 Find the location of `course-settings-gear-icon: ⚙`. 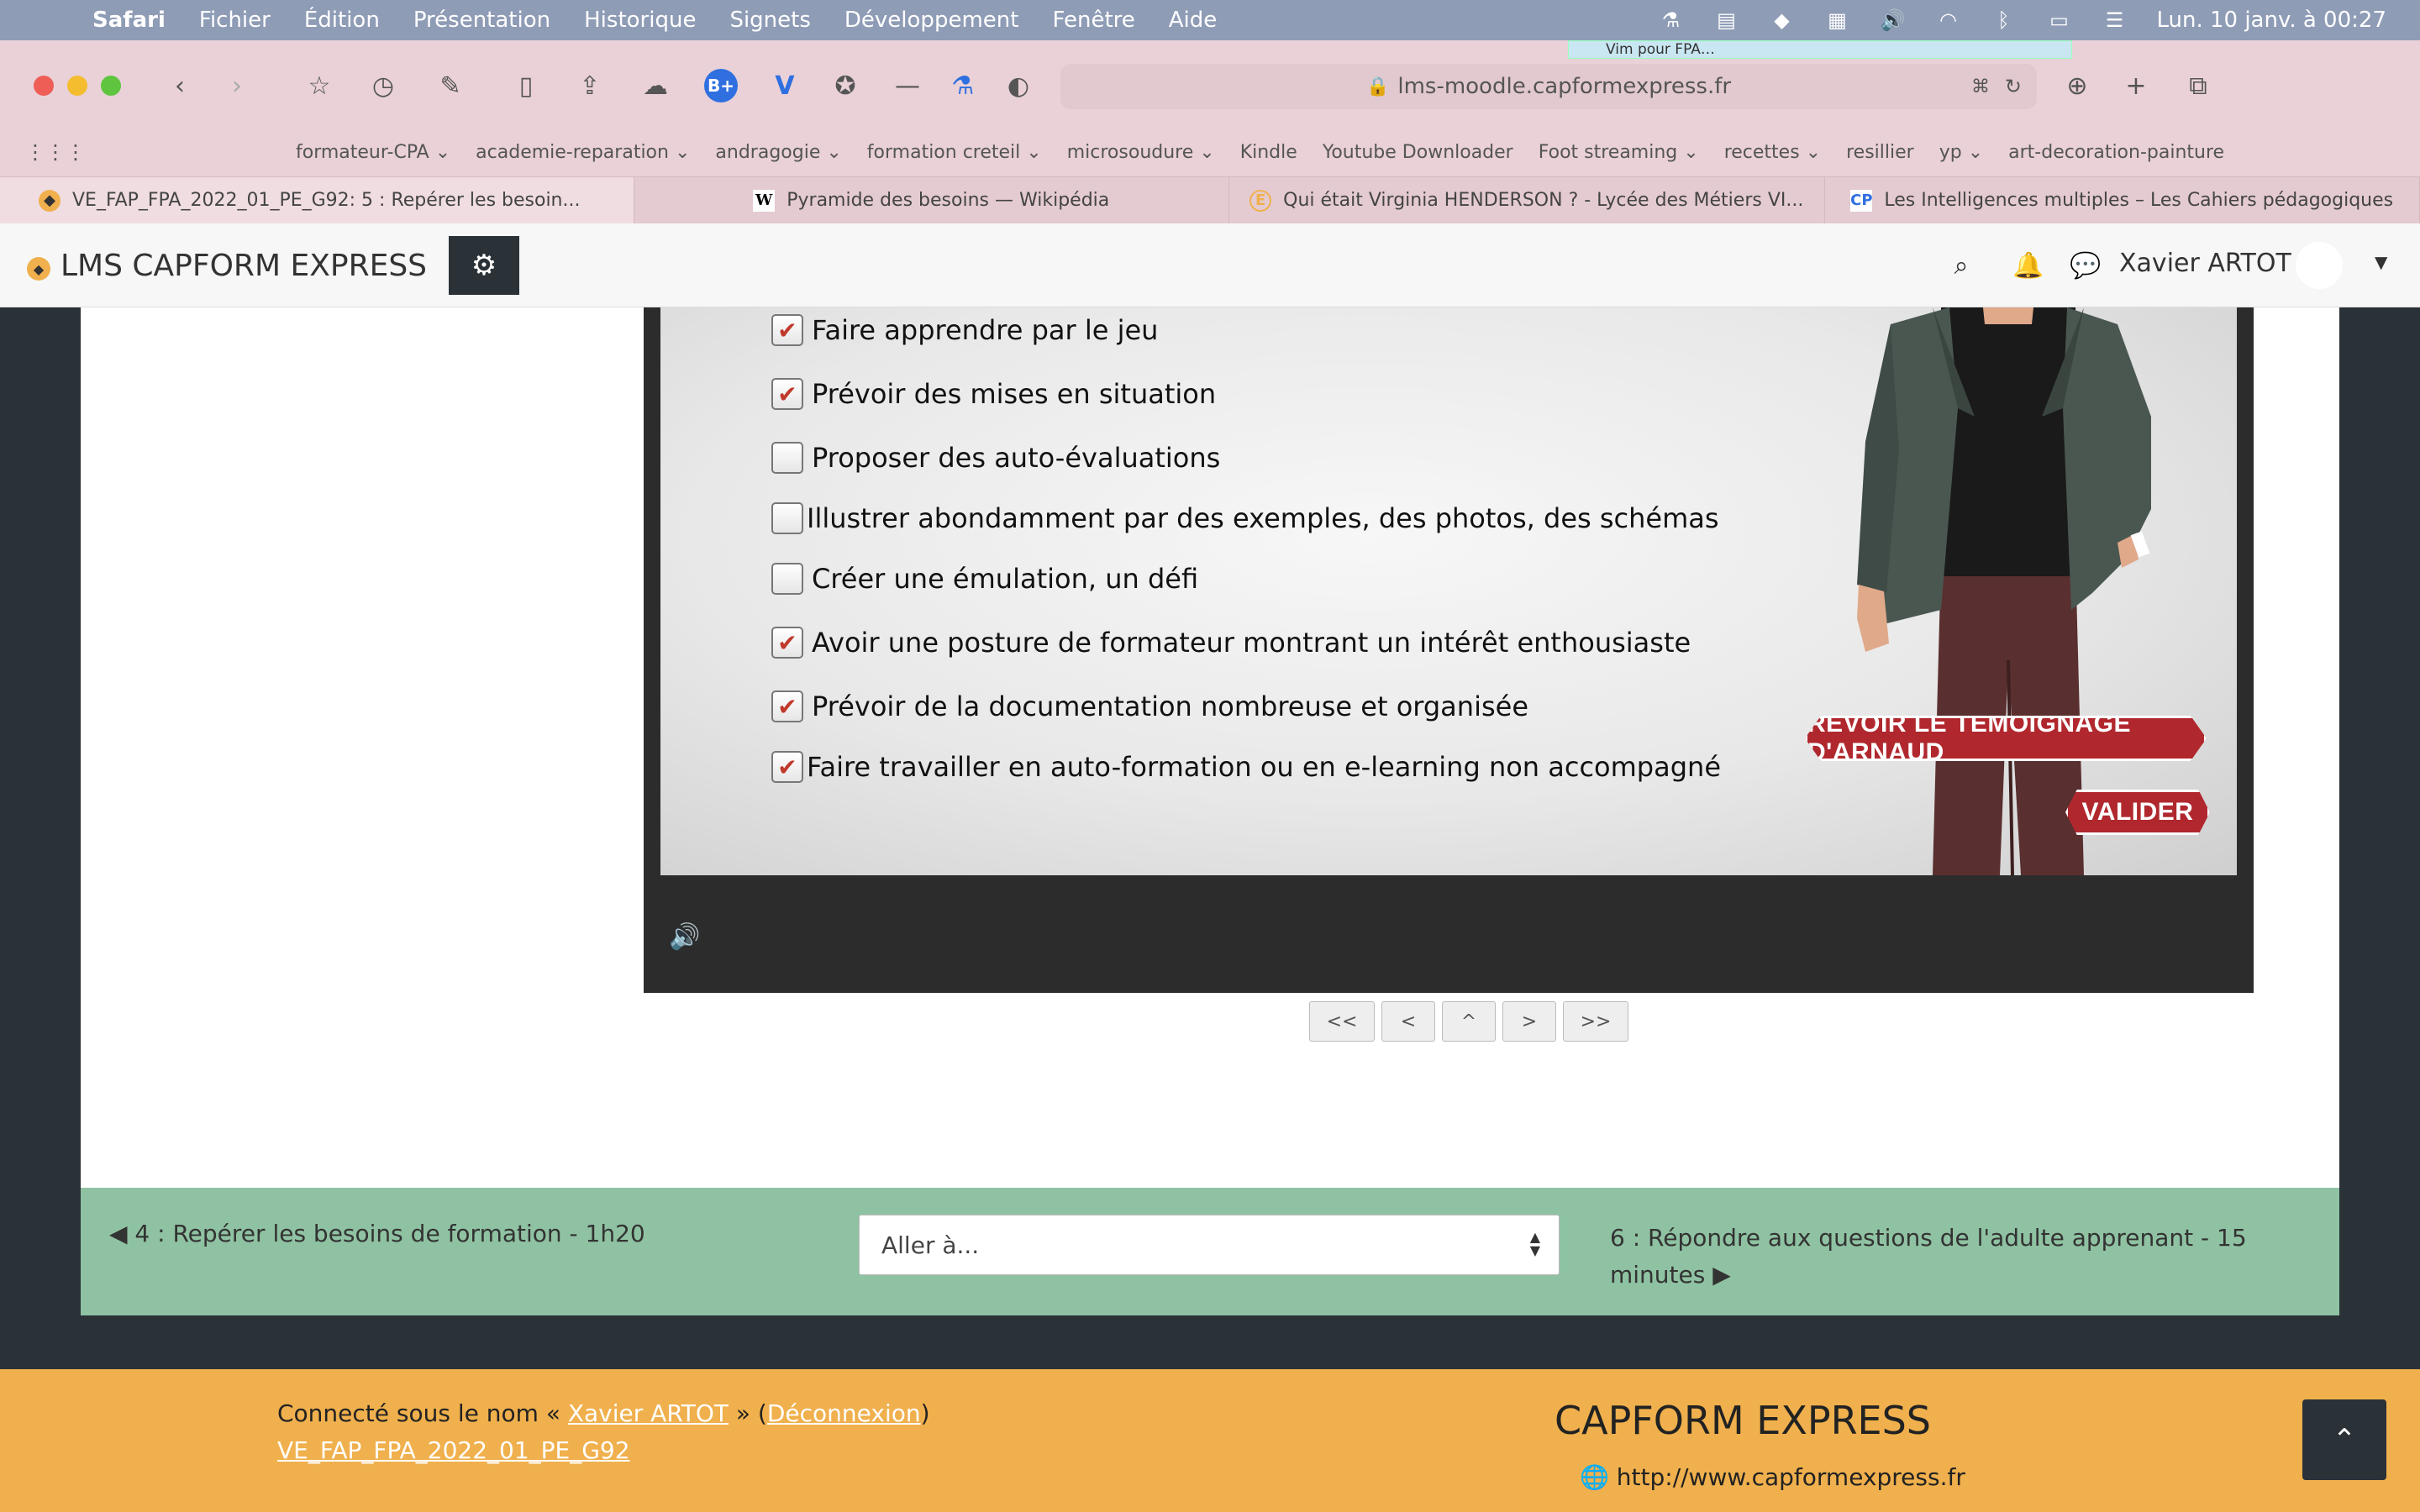

course-settings-gear-icon: ⚙ is located at coordinates (484, 265).